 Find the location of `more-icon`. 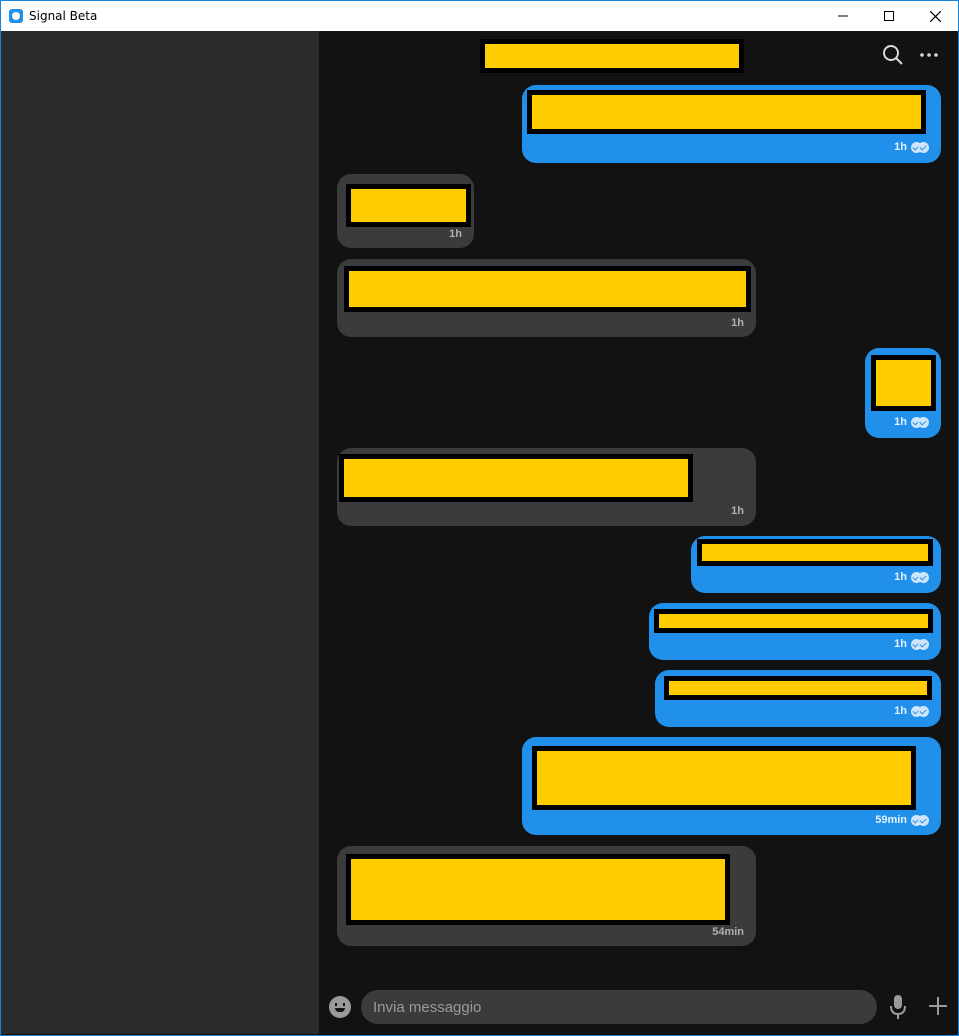

more-icon is located at coordinates (929, 55).